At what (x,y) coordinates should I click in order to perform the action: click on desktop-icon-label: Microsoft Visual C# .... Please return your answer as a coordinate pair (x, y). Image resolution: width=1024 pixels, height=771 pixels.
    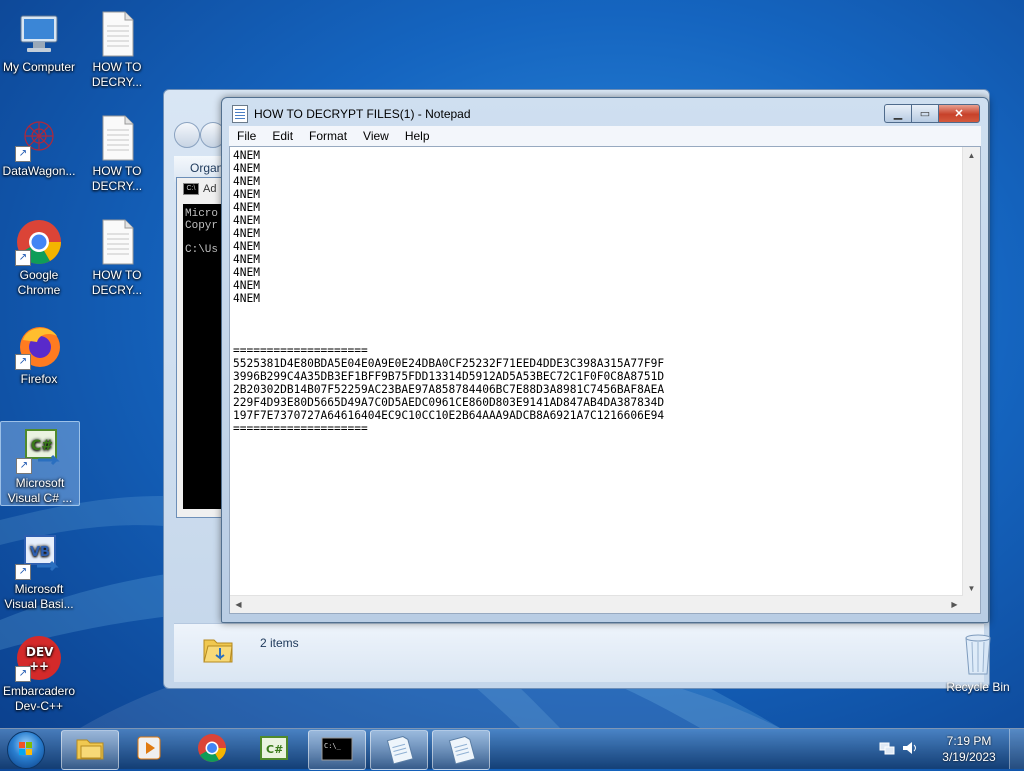
    Looking at the image, I should click on (40, 490).